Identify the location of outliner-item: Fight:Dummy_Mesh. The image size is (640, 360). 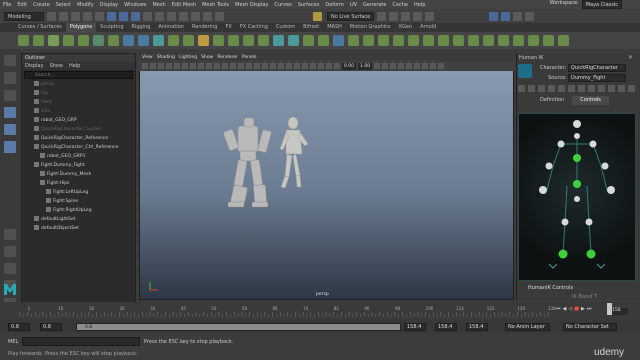
(78, 174).